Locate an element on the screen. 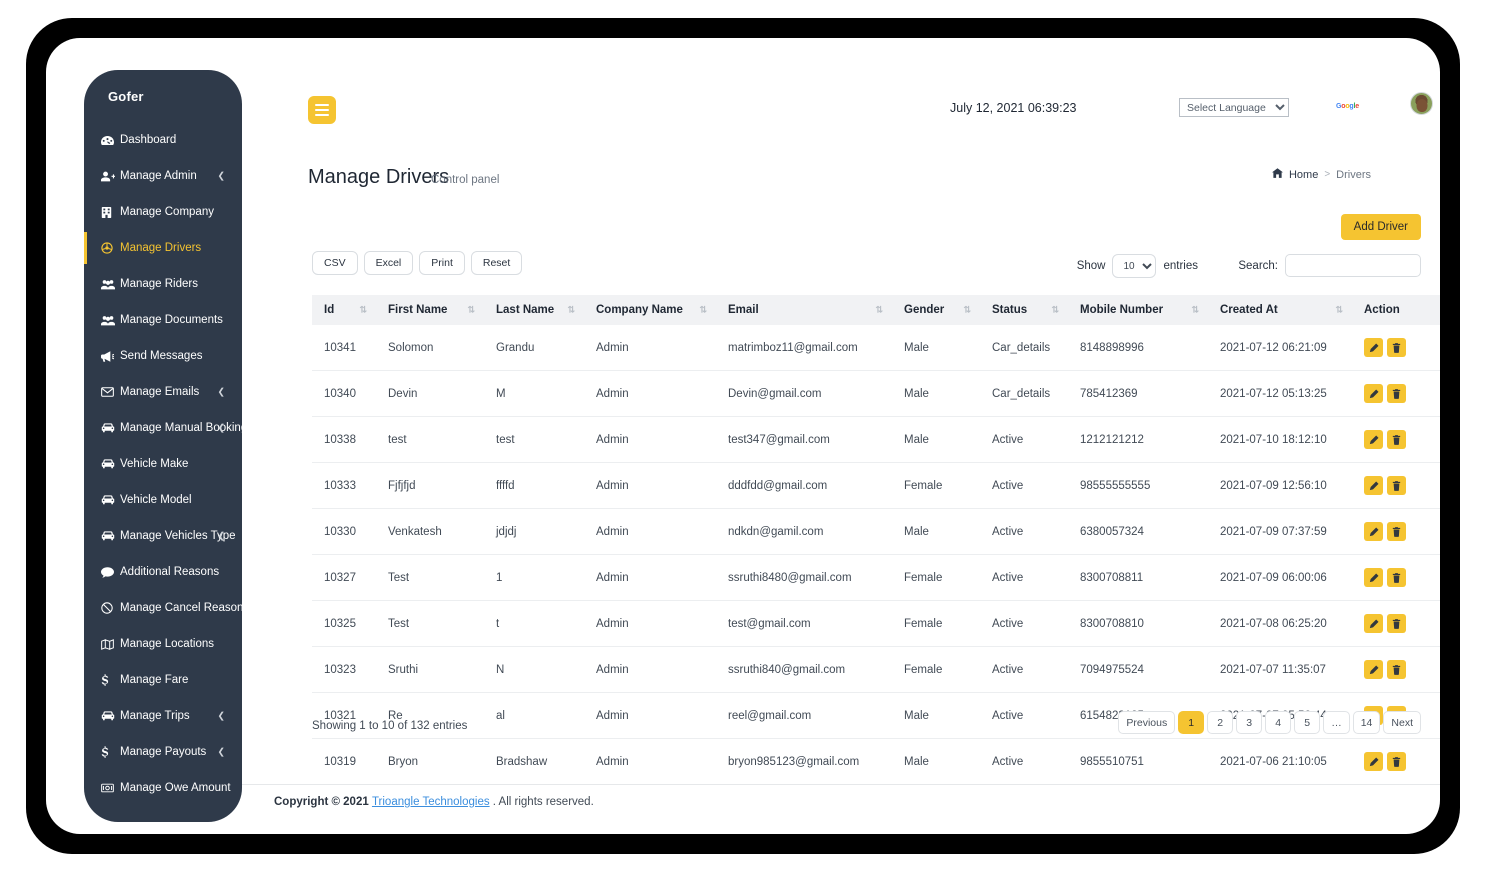 This screenshot has width=1486, height=872. sidebar-item-manage-emails: Manage Emails ❮ is located at coordinates (163, 392).